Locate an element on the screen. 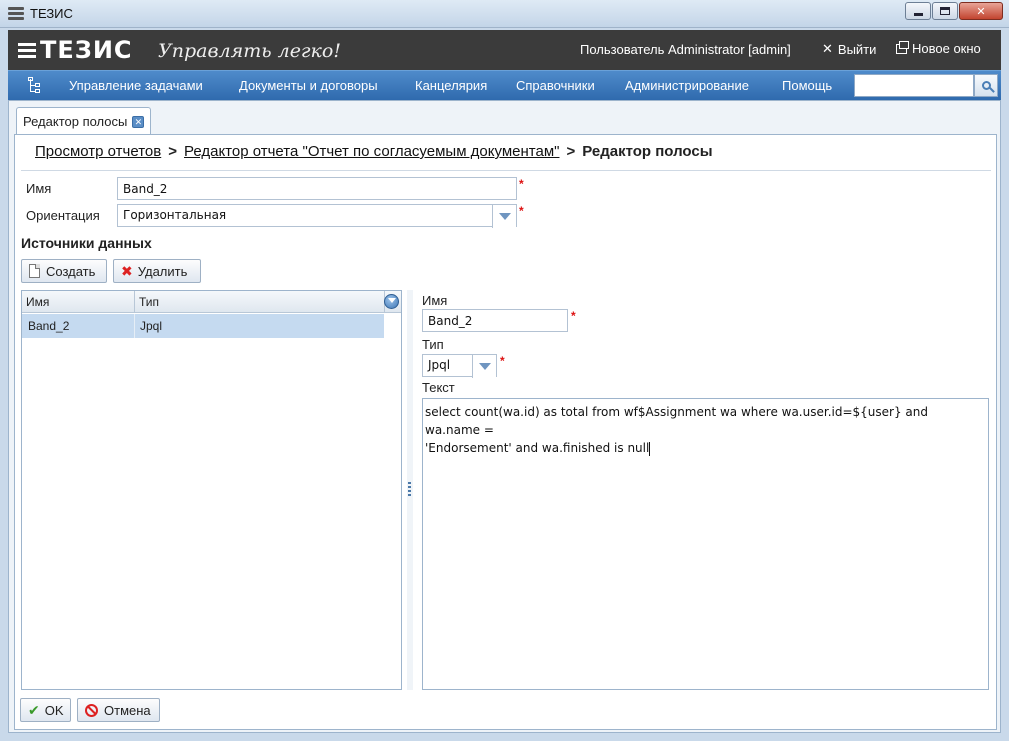  column-header-name: Имя is located at coordinates (37, 302).